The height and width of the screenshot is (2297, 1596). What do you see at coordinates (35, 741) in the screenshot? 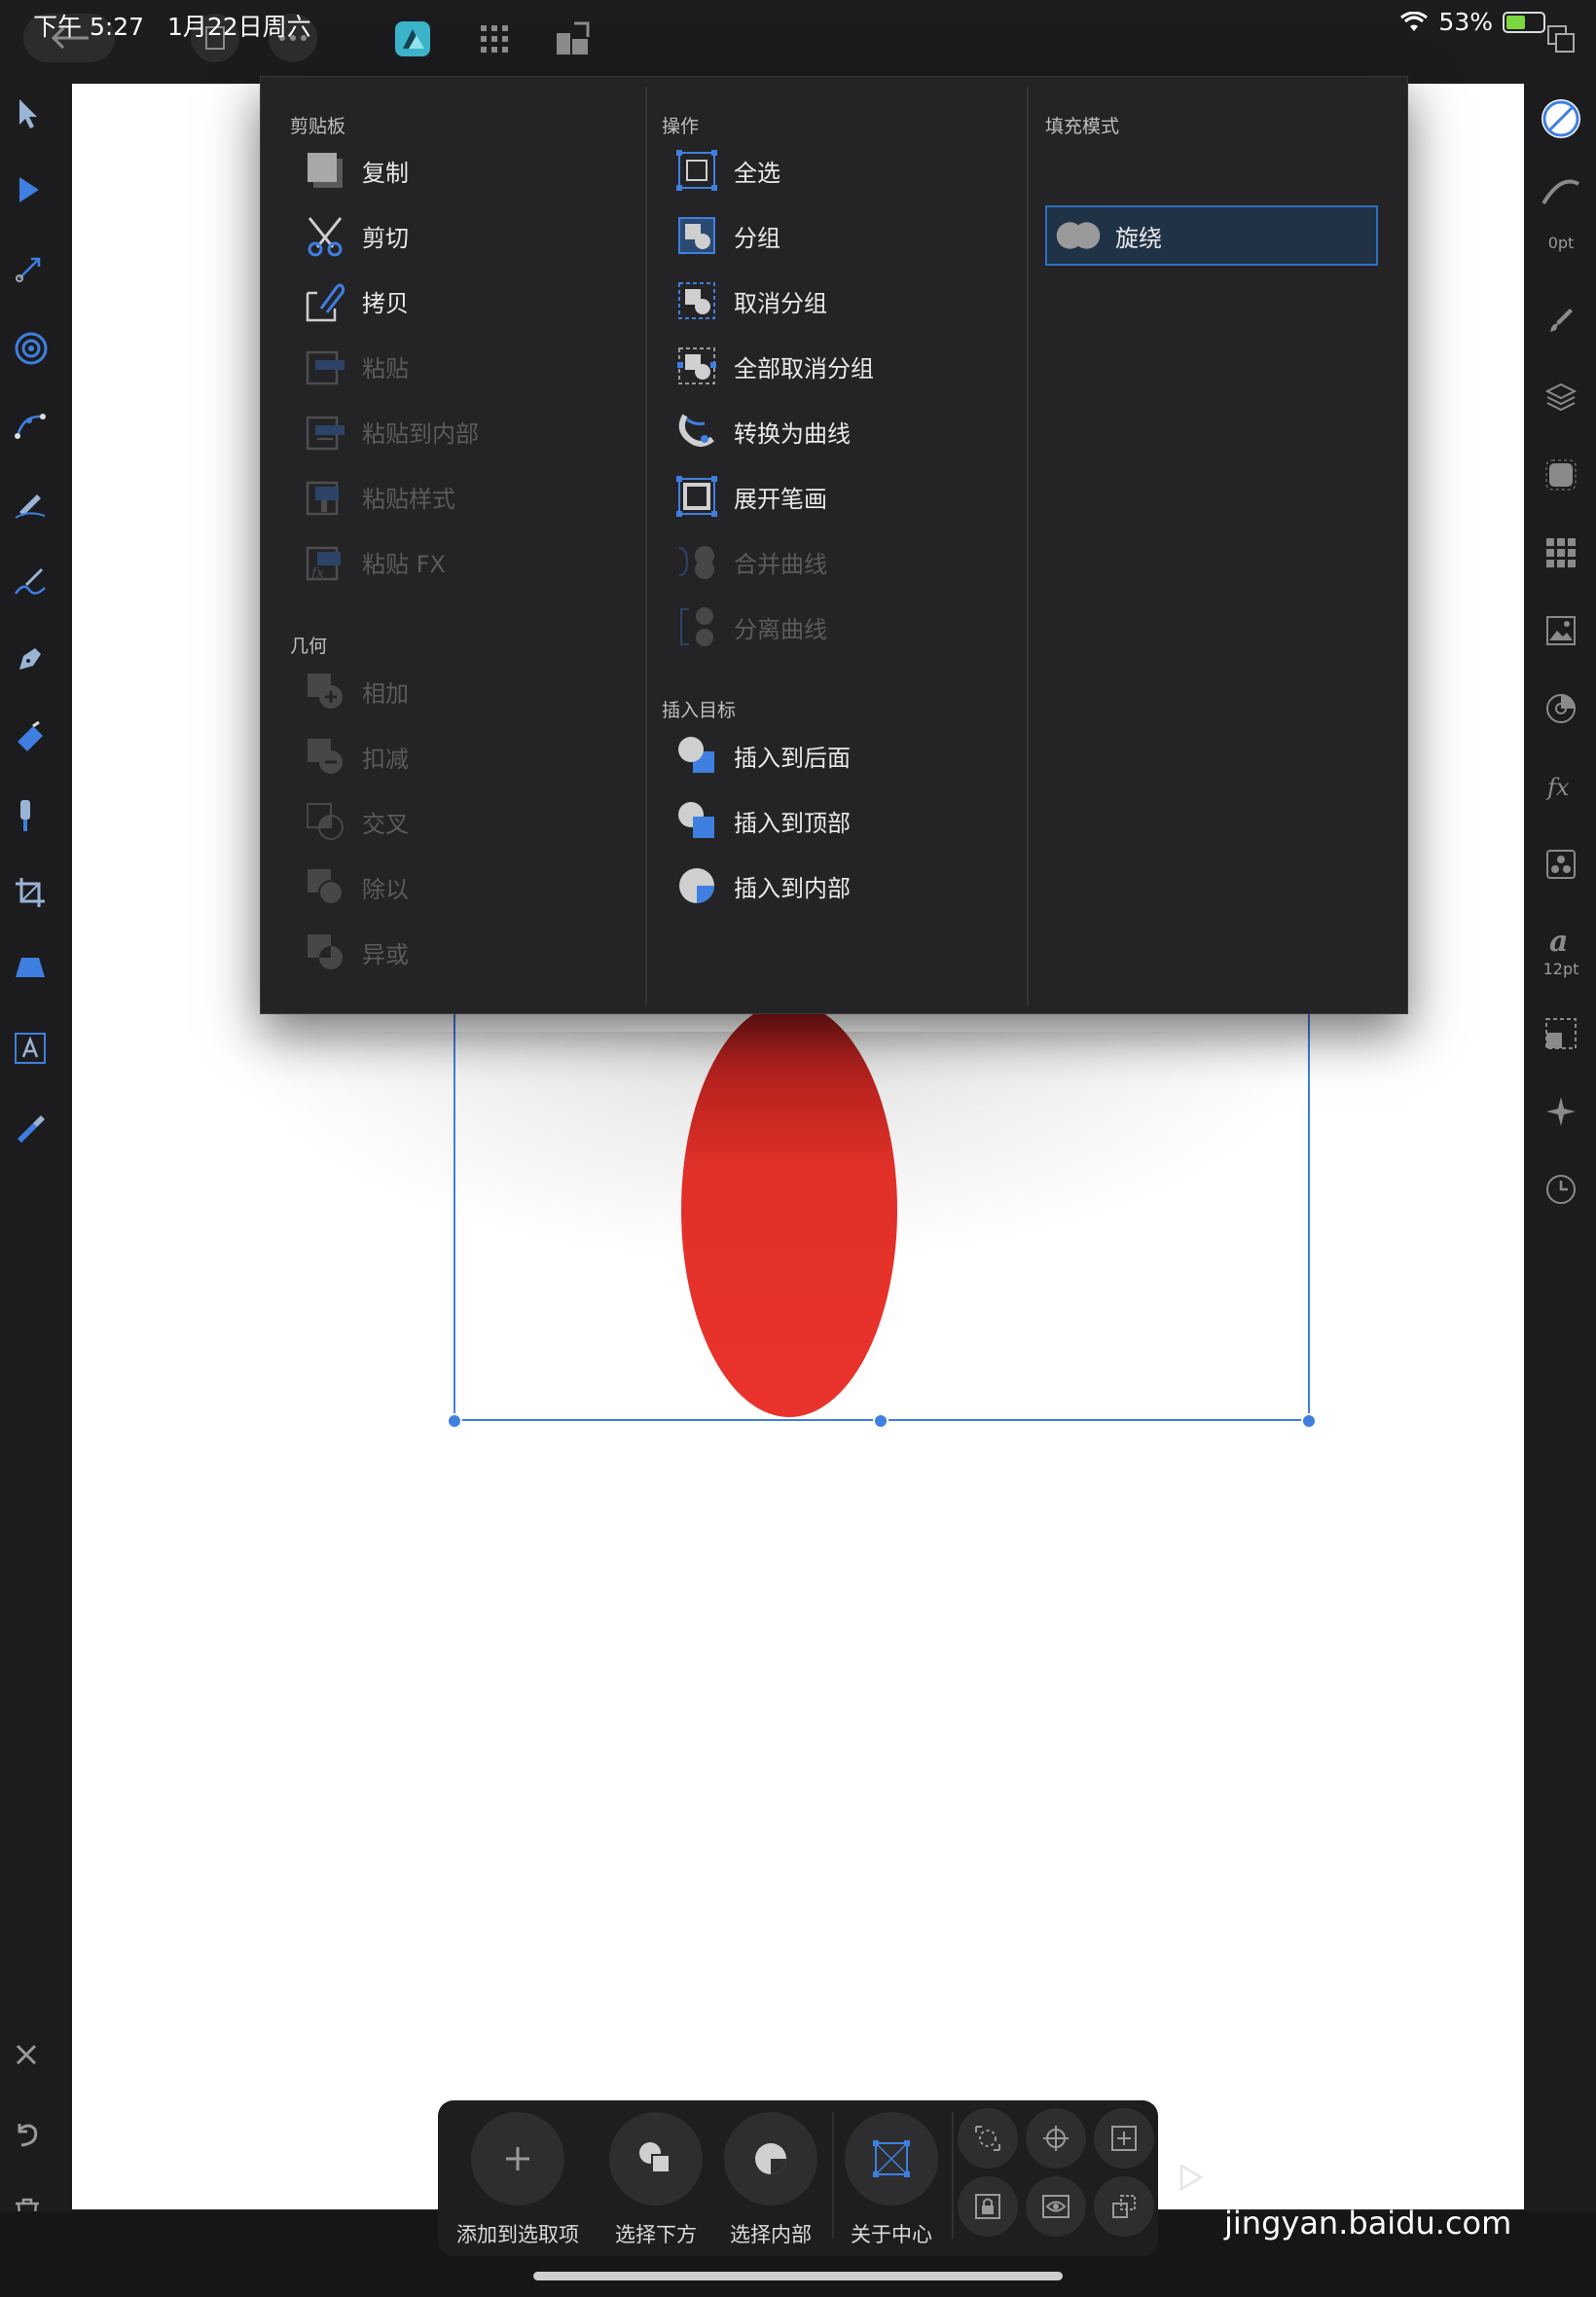
I see `fill-tool` at bounding box center [35, 741].